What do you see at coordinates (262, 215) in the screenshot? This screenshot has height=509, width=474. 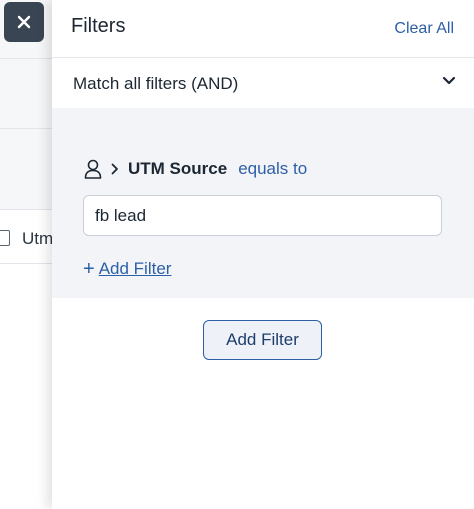 I see `condition-value-input` at bounding box center [262, 215].